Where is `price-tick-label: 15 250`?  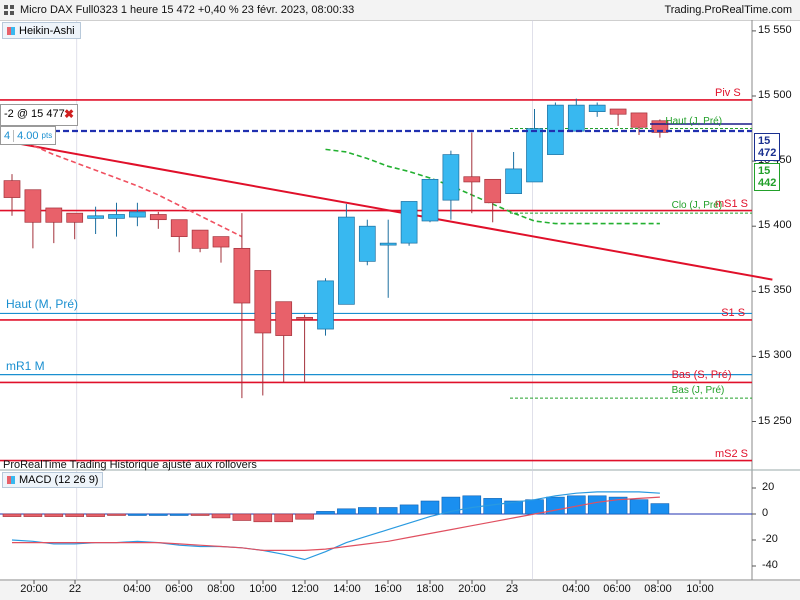
price-tick-label: 15 250 is located at coordinates (775, 420).